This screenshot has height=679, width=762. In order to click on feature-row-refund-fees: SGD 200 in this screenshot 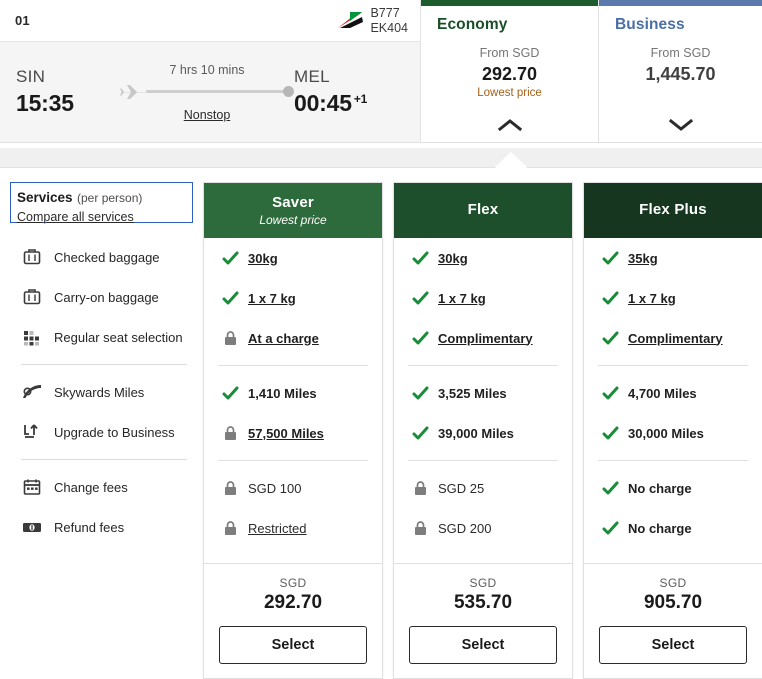, I will do `click(483, 528)`.